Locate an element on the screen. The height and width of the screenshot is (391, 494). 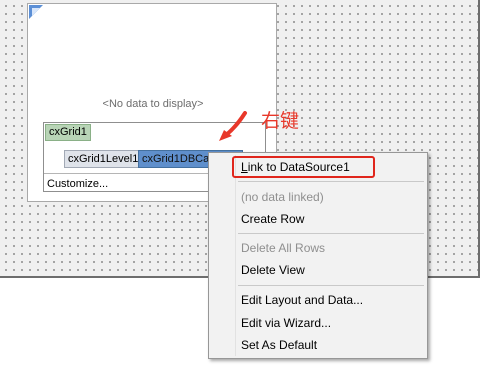
red-arrow-icon is located at coordinates (233, 126).